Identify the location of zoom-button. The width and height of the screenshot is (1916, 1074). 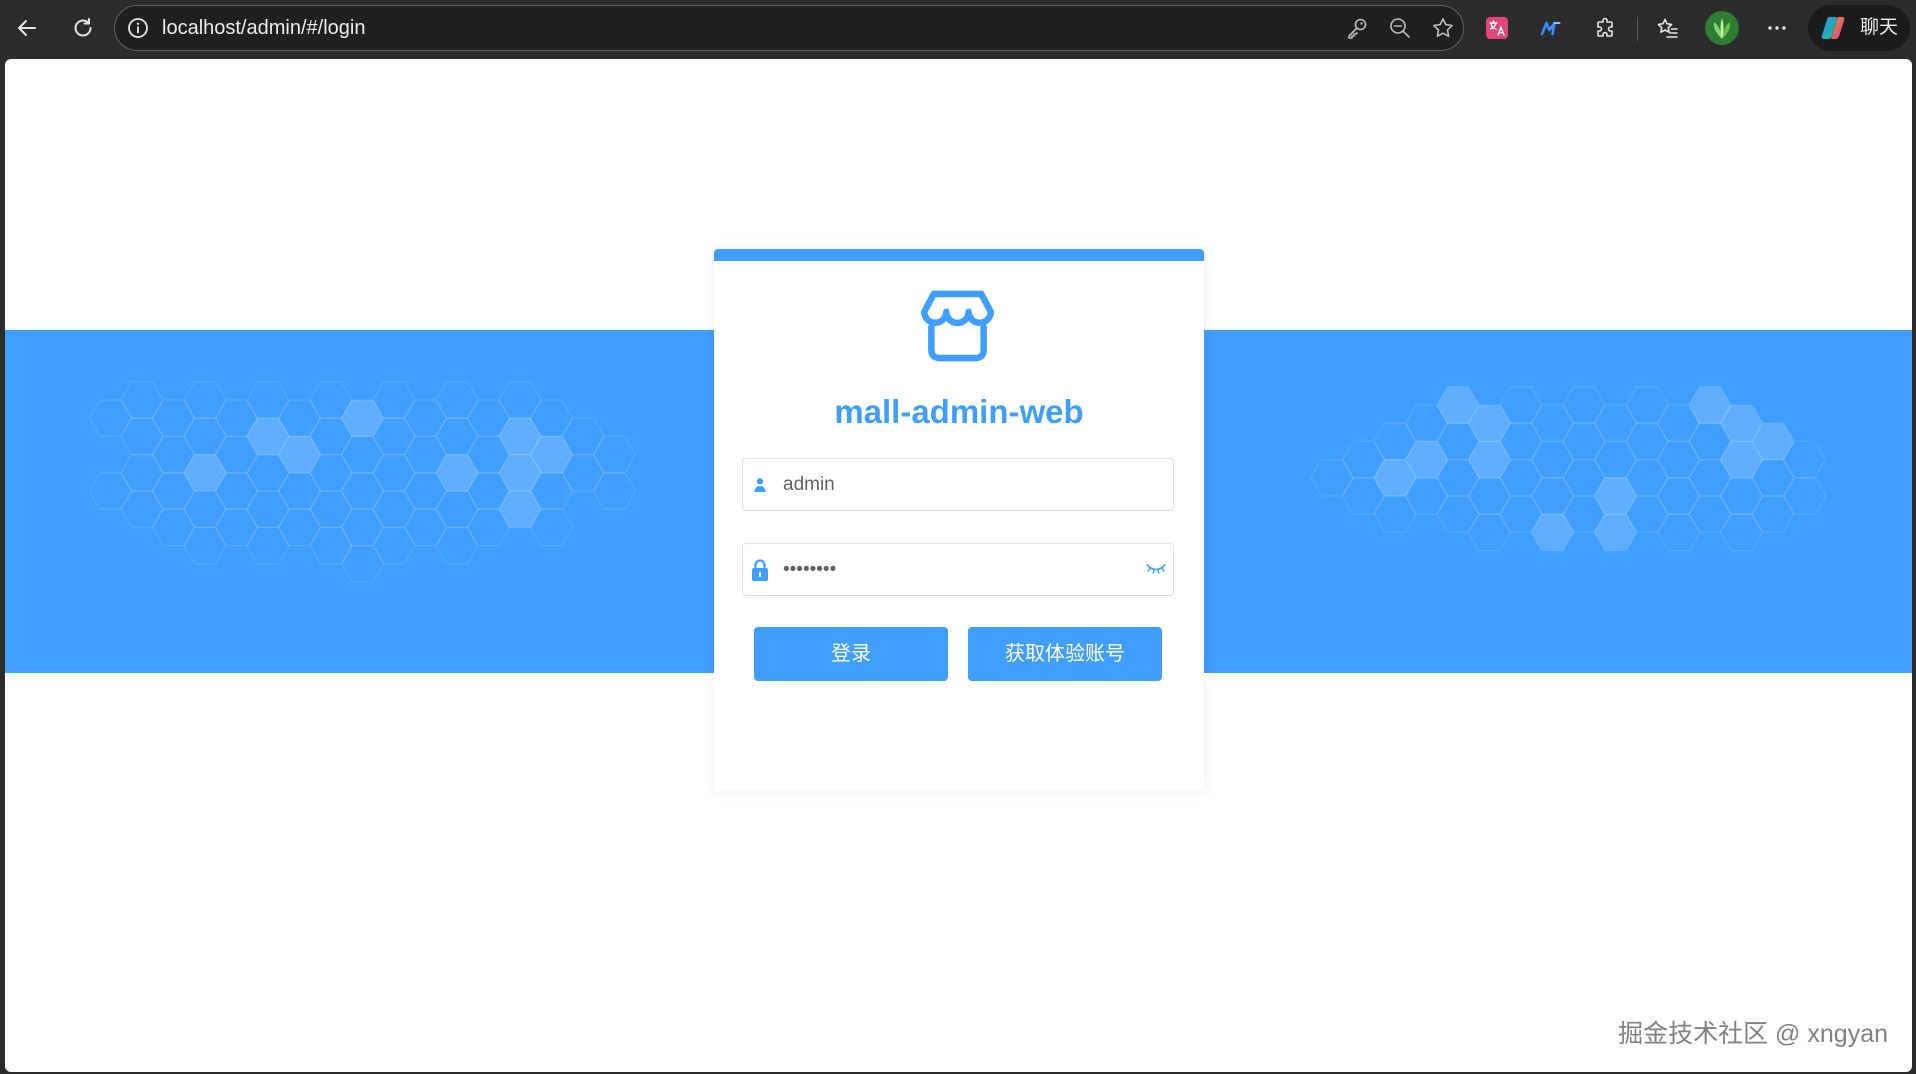
(1400, 28).